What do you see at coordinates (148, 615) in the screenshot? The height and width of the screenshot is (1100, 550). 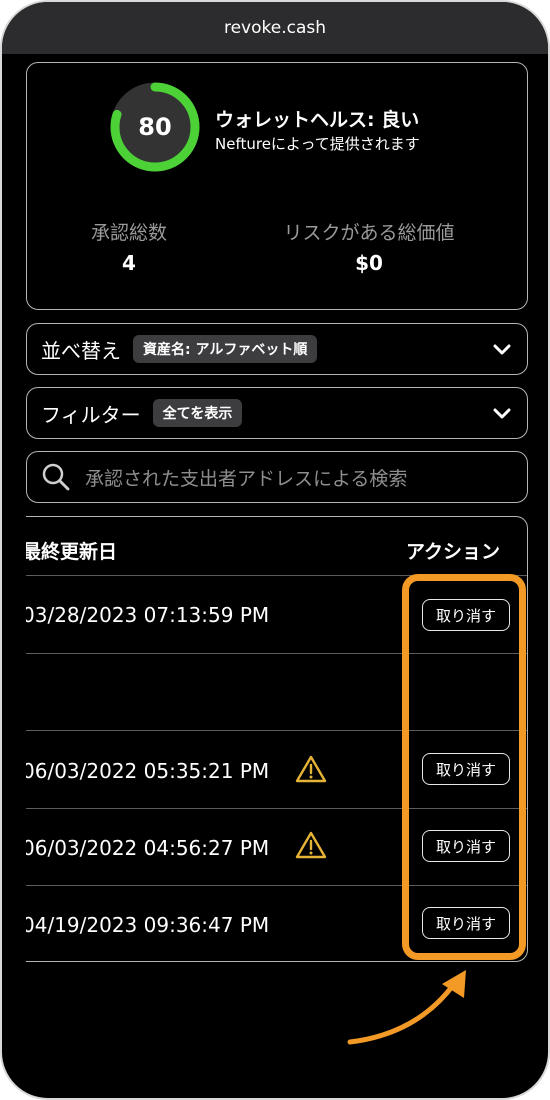 I see `row-1-date: 03/28/2023 07:13:59 PM` at bounding box center [148, 615].